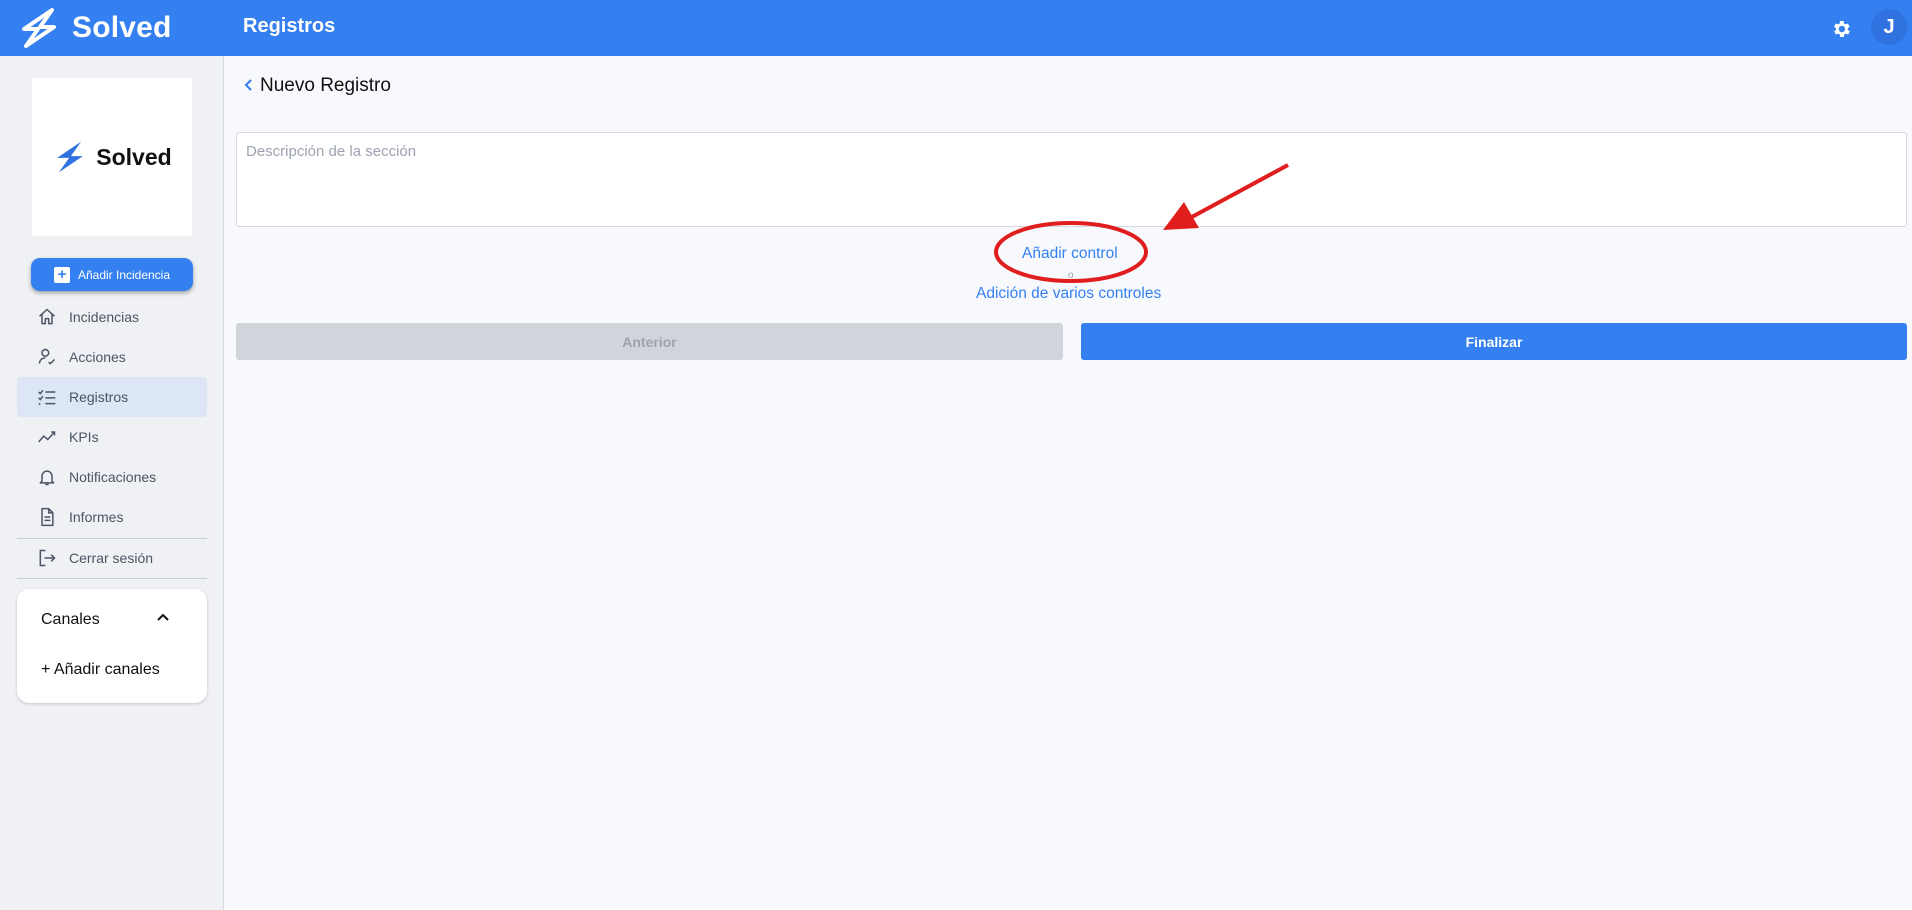 Image resolution: width=1912 pixels, height=910 pixels. What do you see at coordinates (134, 156) in the screenshot?
I see `logo-text: Solved` at bounding box center [134, 156].